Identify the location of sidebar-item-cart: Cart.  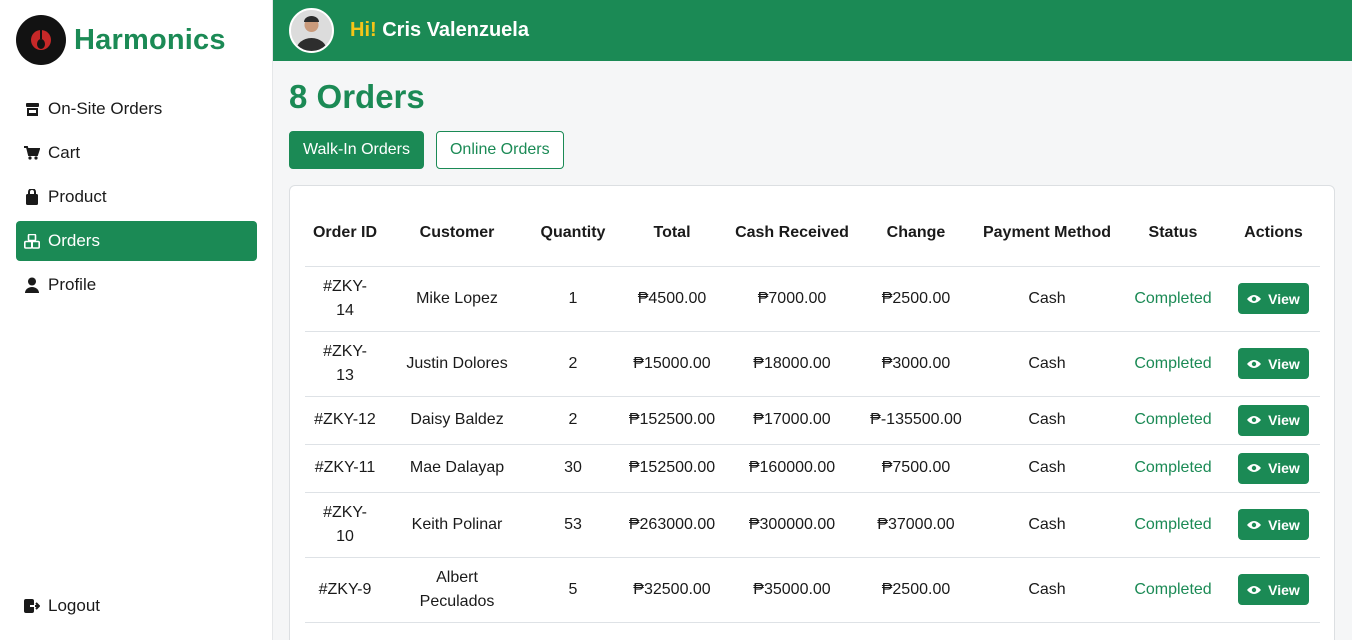
(136, 153).